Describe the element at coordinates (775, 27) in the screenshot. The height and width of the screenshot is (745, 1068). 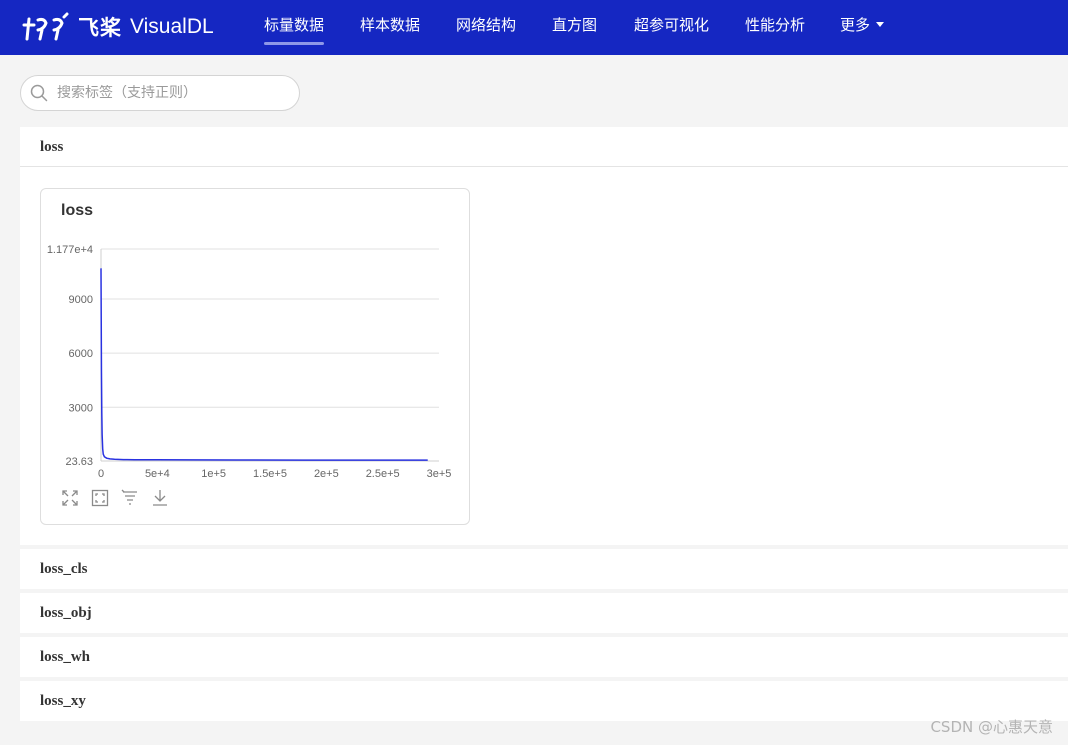
I see `nav-tab-profiler: 性能分析` at that location.